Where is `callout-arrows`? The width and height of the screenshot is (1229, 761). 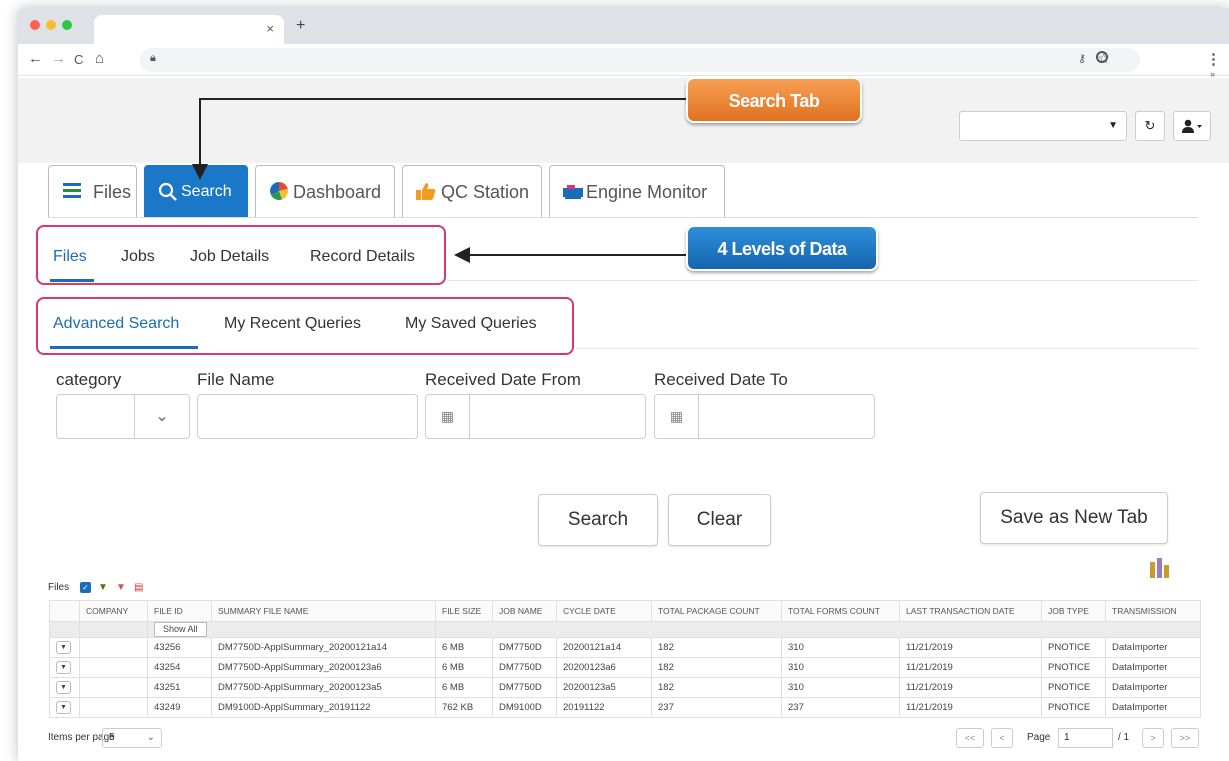
callout-arrows is located at coordinates (441, 180).